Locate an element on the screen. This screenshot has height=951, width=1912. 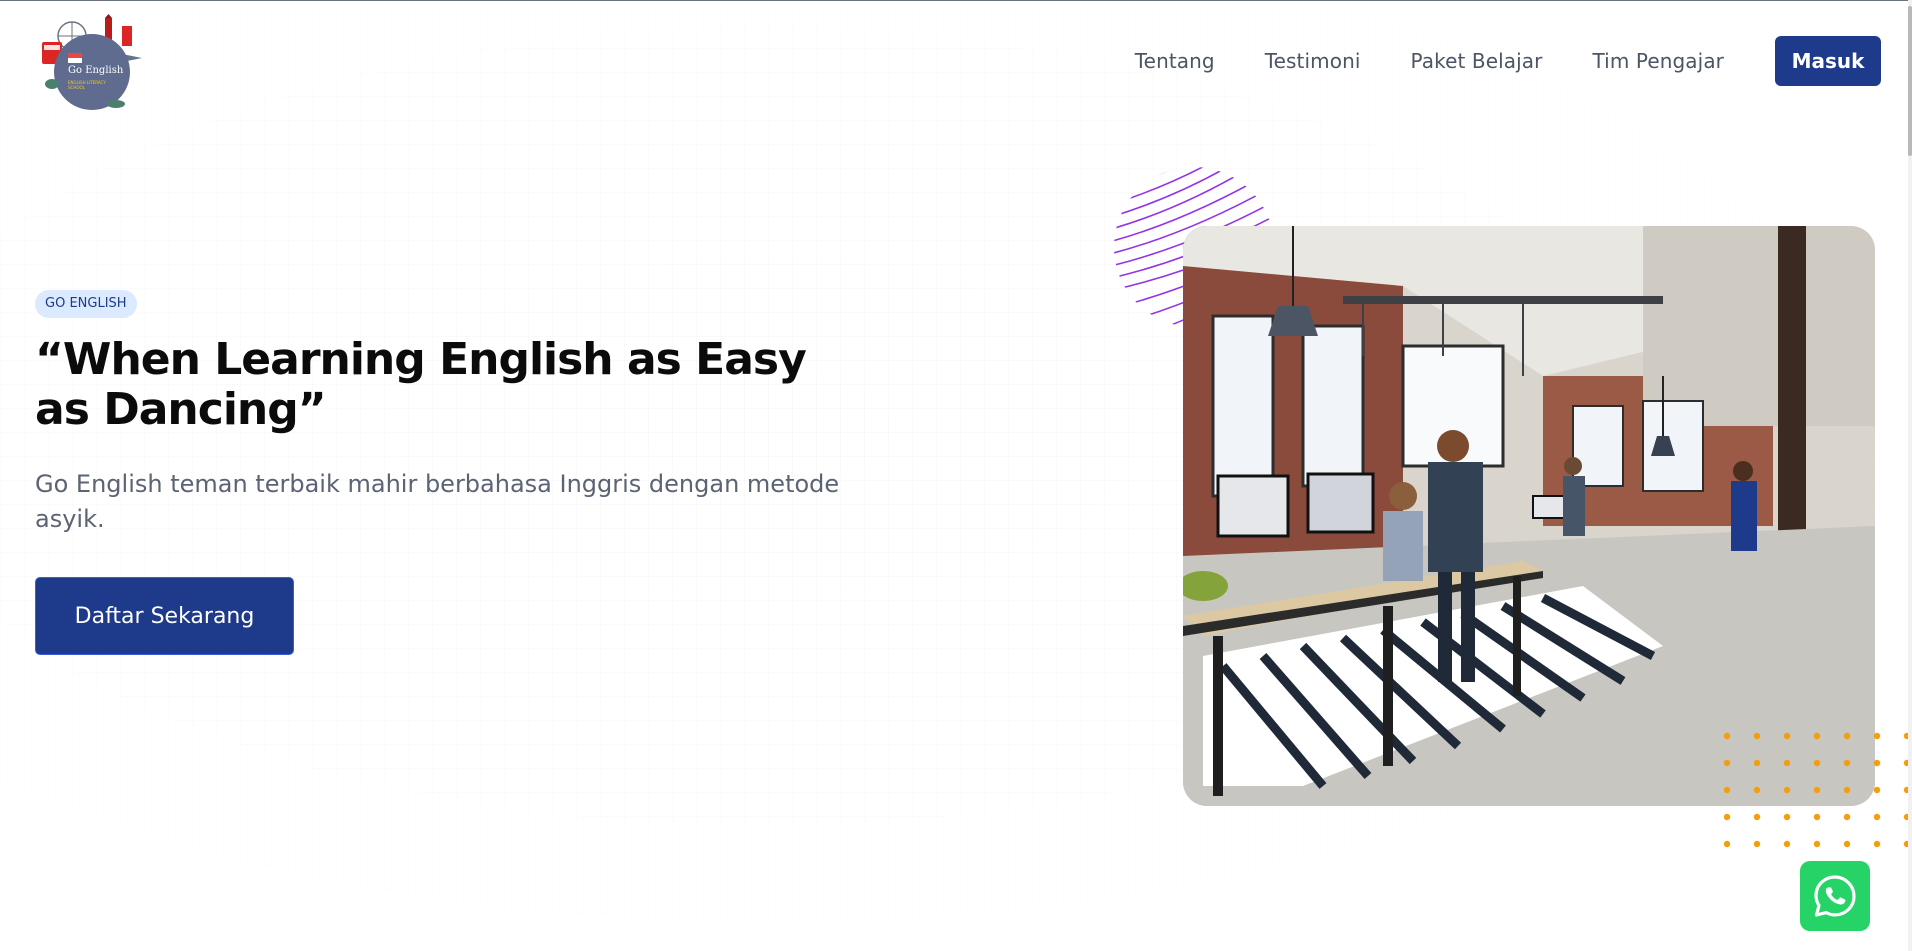
whatsapp-icon is located at coordinates (1835, 896).